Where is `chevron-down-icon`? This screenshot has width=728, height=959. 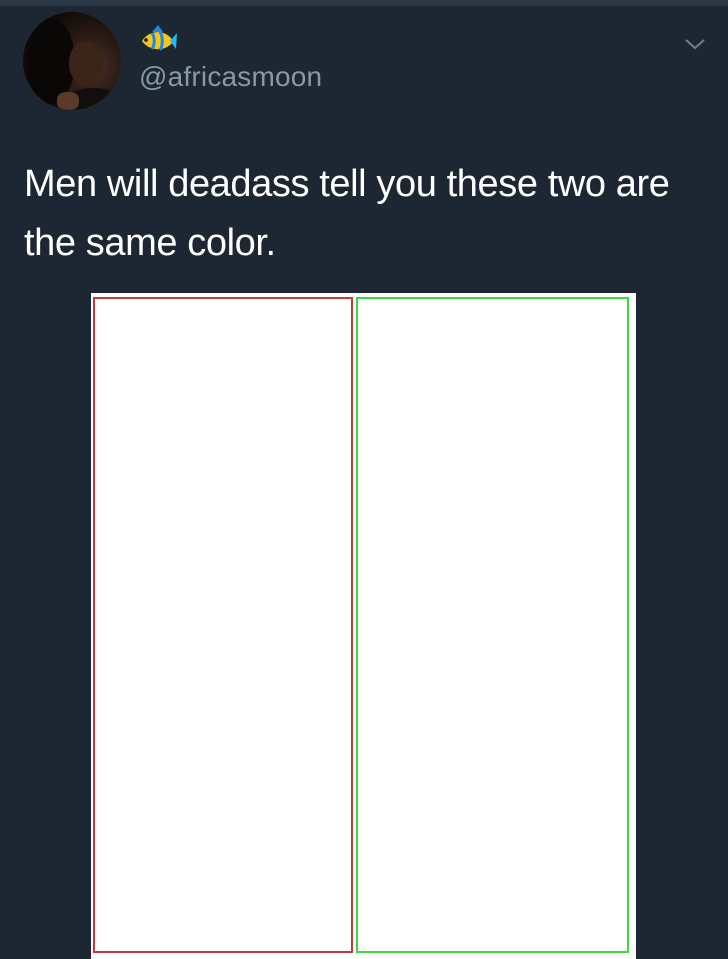
chevron-down-icon is located at coordinates (695, 44).